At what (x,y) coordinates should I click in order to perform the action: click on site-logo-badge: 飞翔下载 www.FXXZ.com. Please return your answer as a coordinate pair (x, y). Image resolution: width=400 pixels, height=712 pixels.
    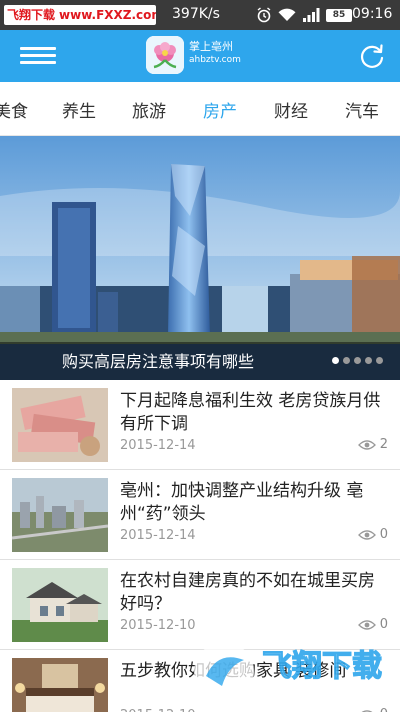
    Looking at the image, I should click on (80, 15).